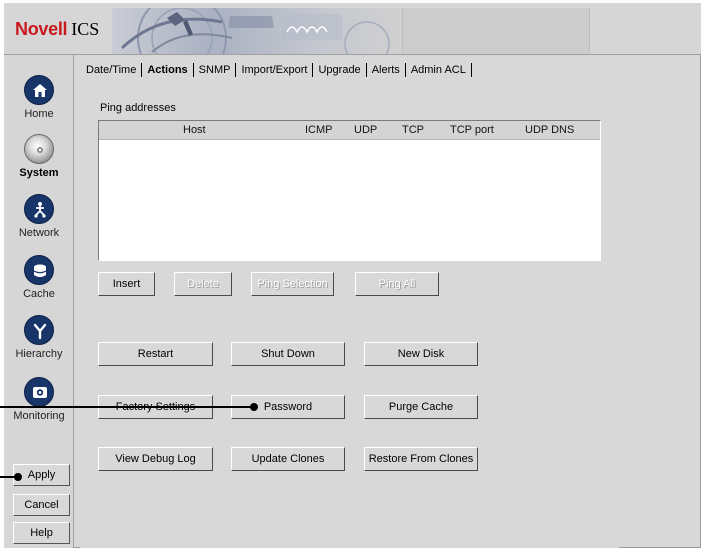  I want to click on sidebar-item-network: Network, so click(39, 216).